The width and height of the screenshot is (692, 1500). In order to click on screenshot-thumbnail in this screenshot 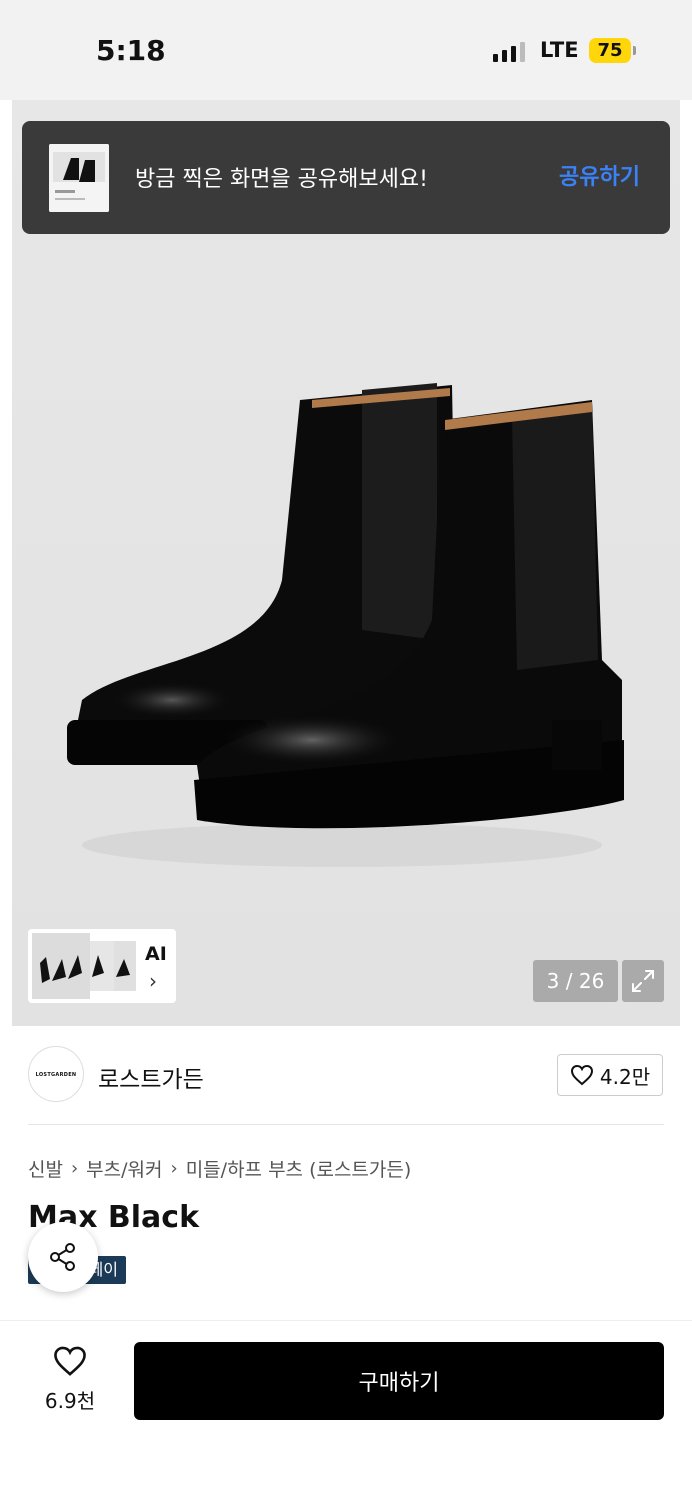, I will do `click(79, 178)`.